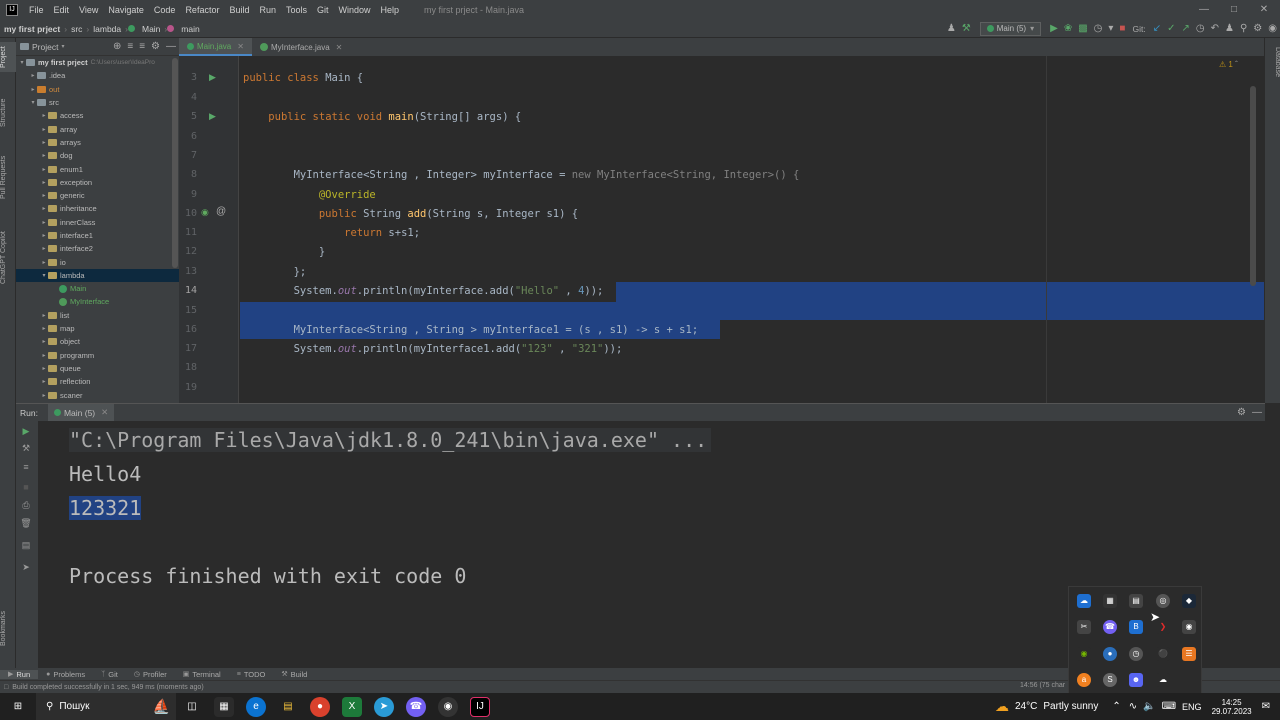 The image size is (1280, 720). I want to click on telegram-icon: ➤, so click(384, 706).